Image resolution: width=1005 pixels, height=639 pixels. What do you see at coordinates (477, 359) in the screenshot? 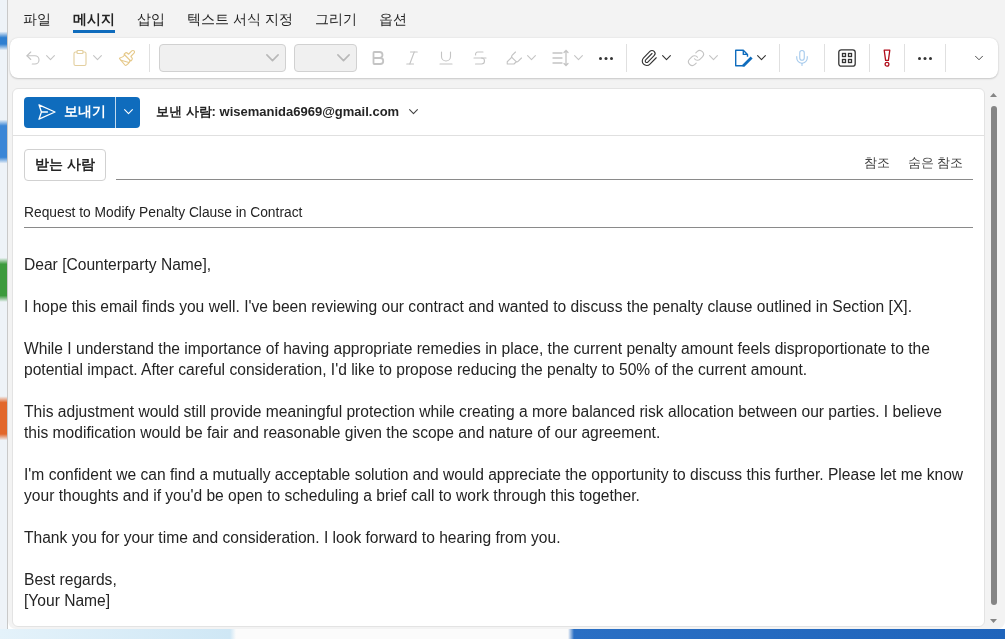
I see `body-paragraph: While I understand the importance of having appropriate remedies in place, the current penalty amount feels disproportionate to the potential impact. After careful consideration, I'd like to propose reducing the penalty to 50% of the current amount.` at bounding box center [477, 359].